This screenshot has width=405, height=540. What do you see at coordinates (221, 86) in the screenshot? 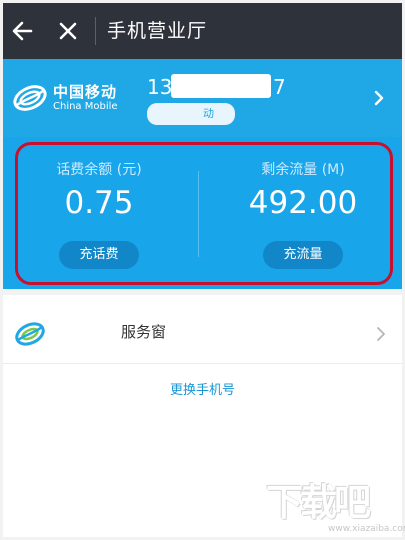
I see `phone-redaction` at bounding box center [221, 86].